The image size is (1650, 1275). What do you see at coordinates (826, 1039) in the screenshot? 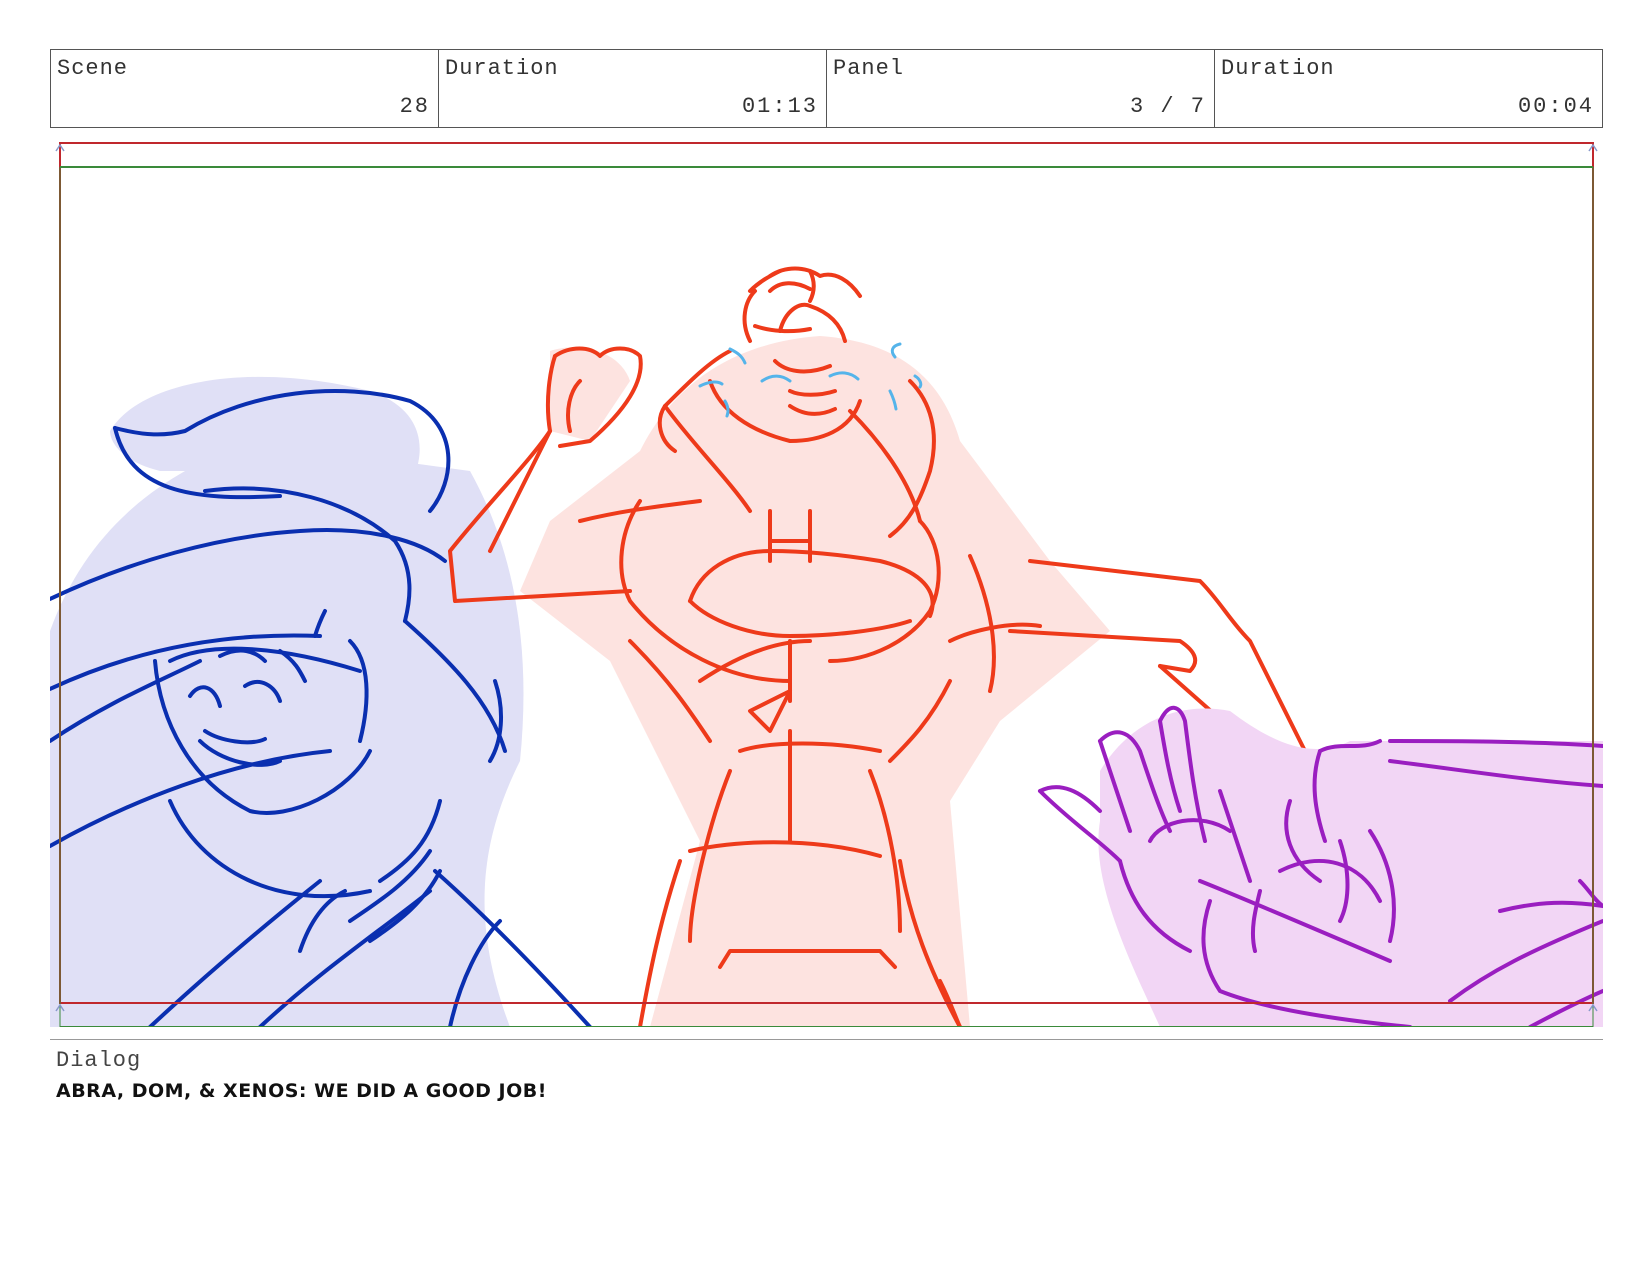
I see `dialog-divider` at bounding box center [826, 1039].